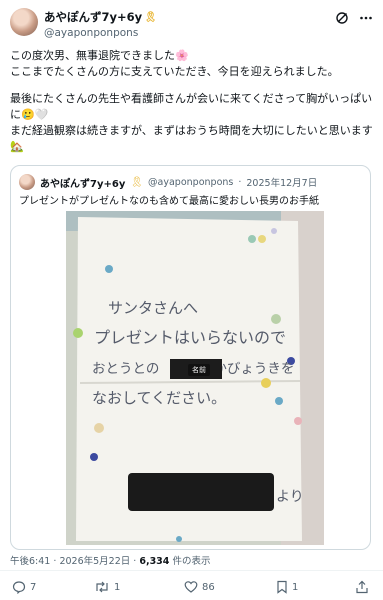 This screenshot has height=600, width=383. What do you see at coordinates (94, 561) in the screenshot?
I see `tweet-date: 2026年5月22日` at bounding box center [94, 561].